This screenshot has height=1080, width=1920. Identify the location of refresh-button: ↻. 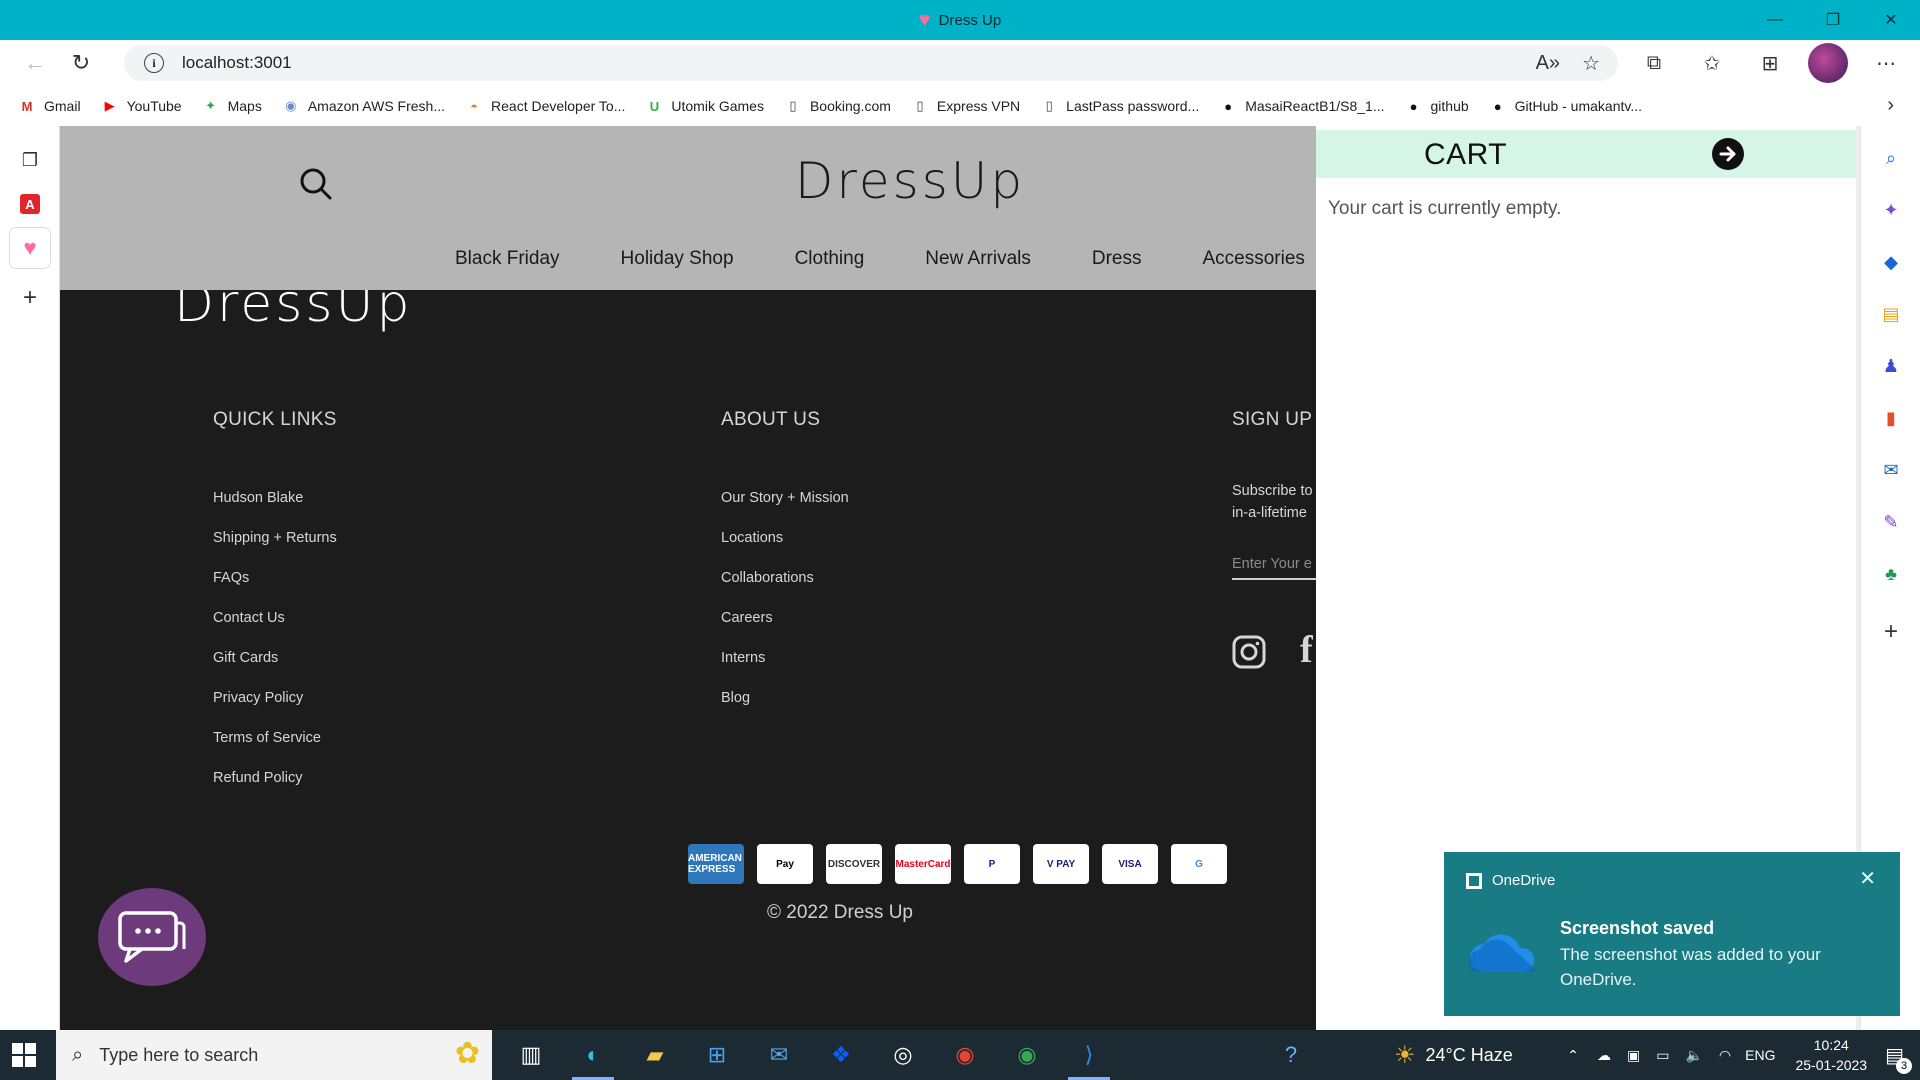
(81, 63).